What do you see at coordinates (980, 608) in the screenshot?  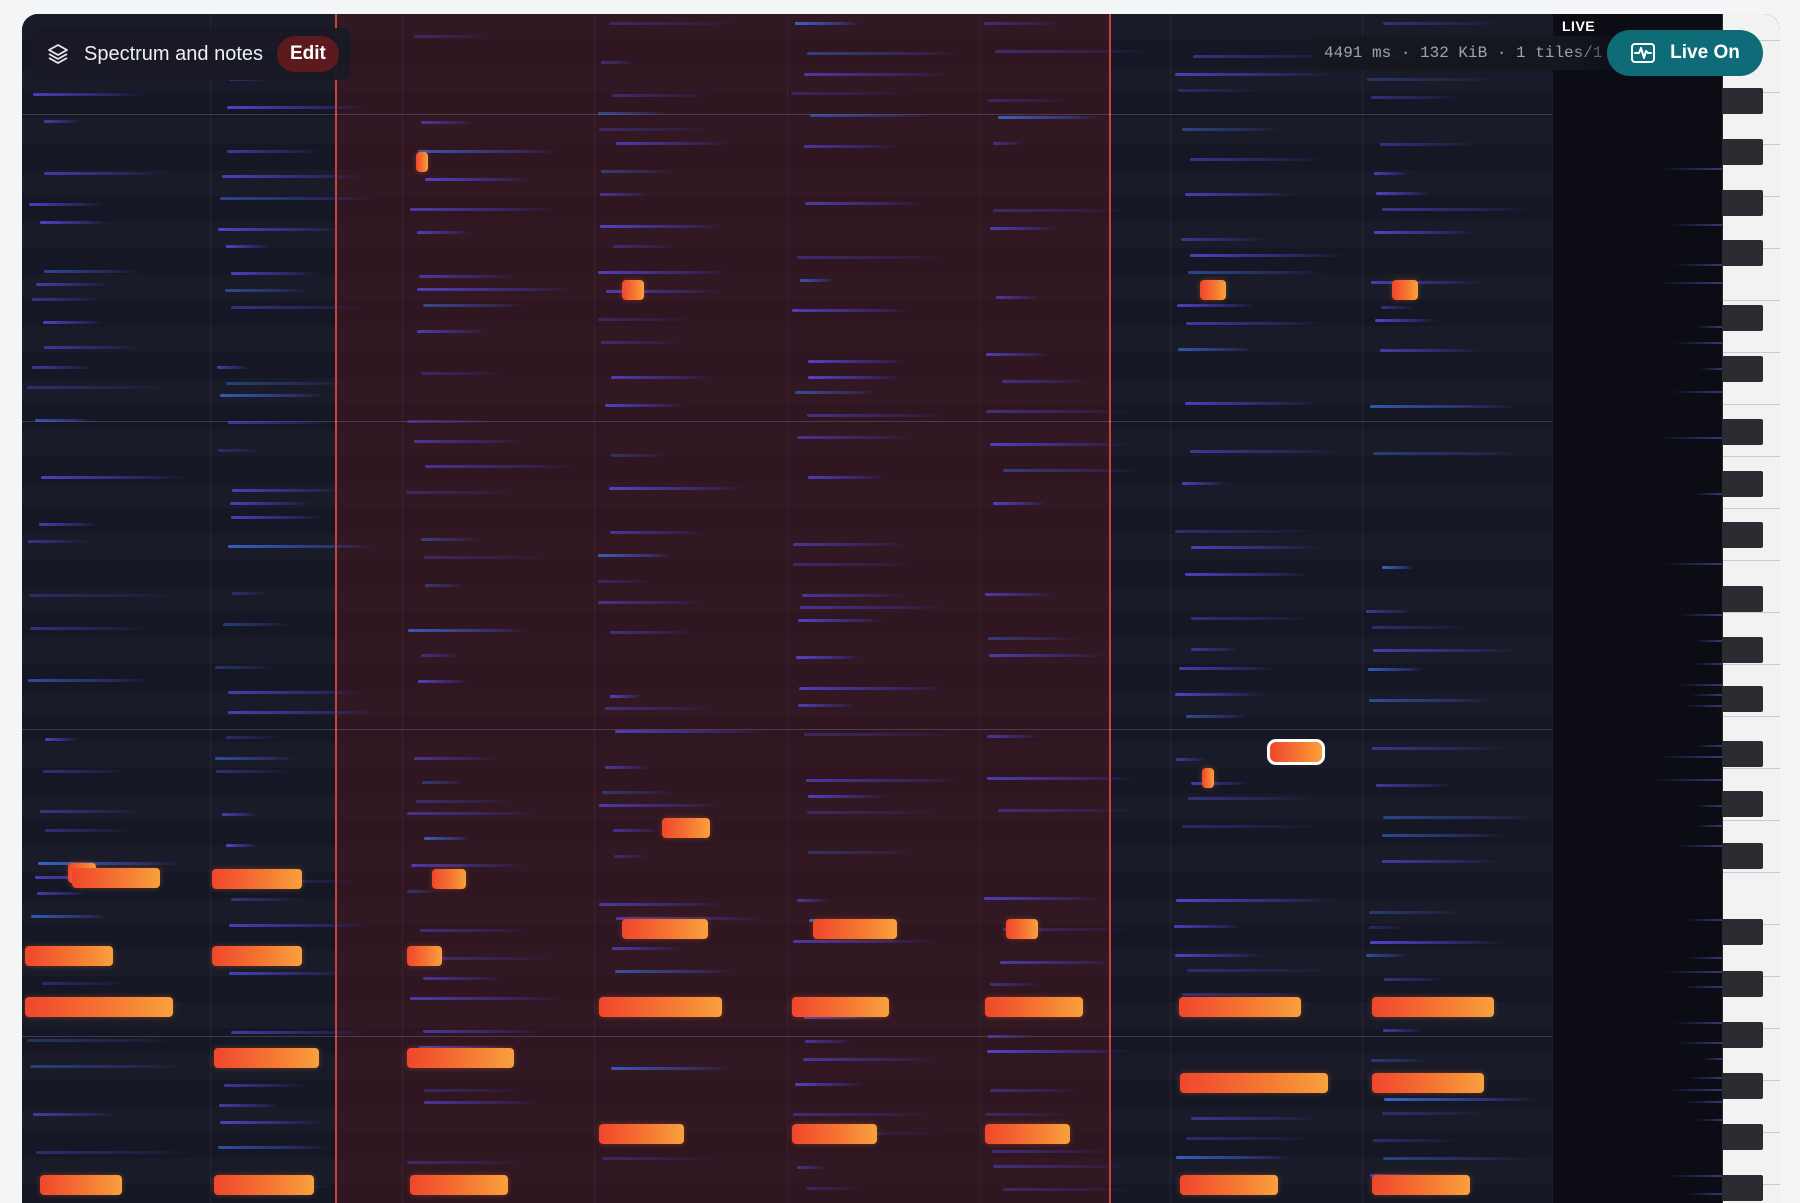 I see `grid-line-vertical` at bounding box center [980, 608].